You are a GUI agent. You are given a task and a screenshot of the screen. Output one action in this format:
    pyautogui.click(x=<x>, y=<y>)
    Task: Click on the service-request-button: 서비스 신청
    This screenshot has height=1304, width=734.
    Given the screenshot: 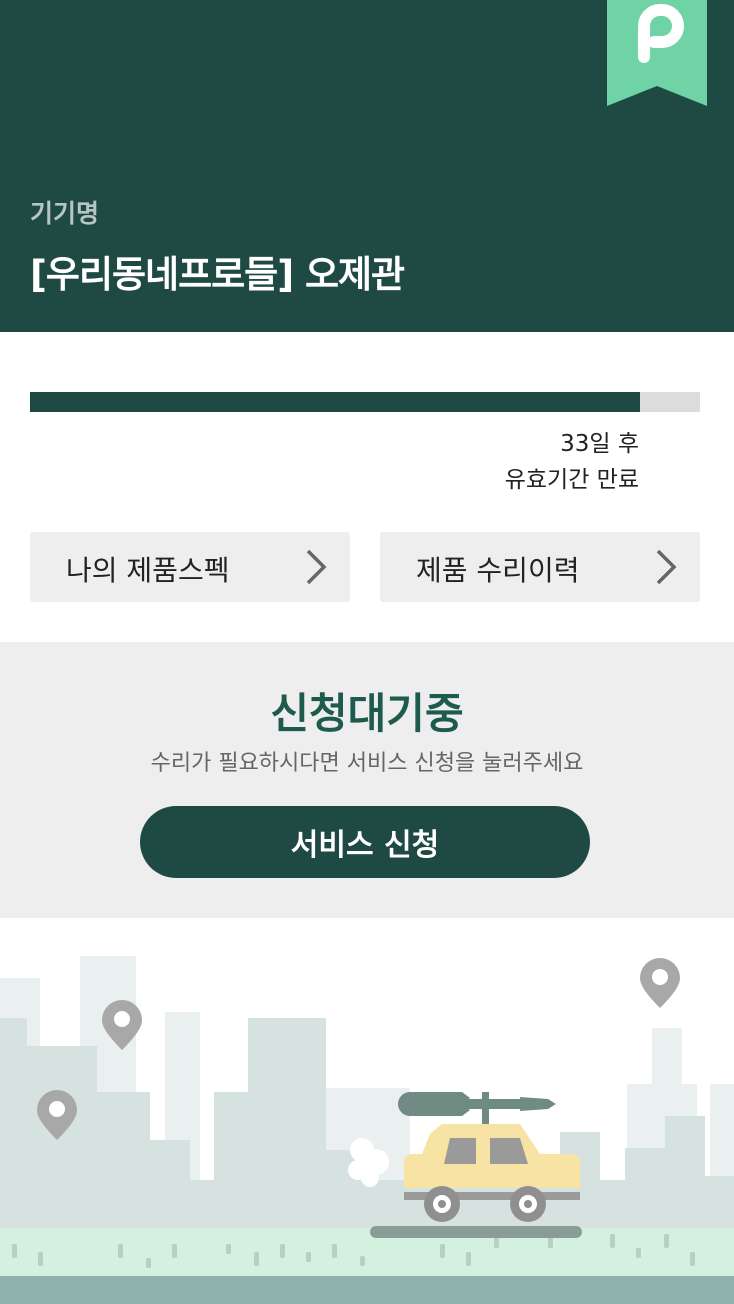 What is the action you would take?
    pyautogui.click(x=365, y=842)
    